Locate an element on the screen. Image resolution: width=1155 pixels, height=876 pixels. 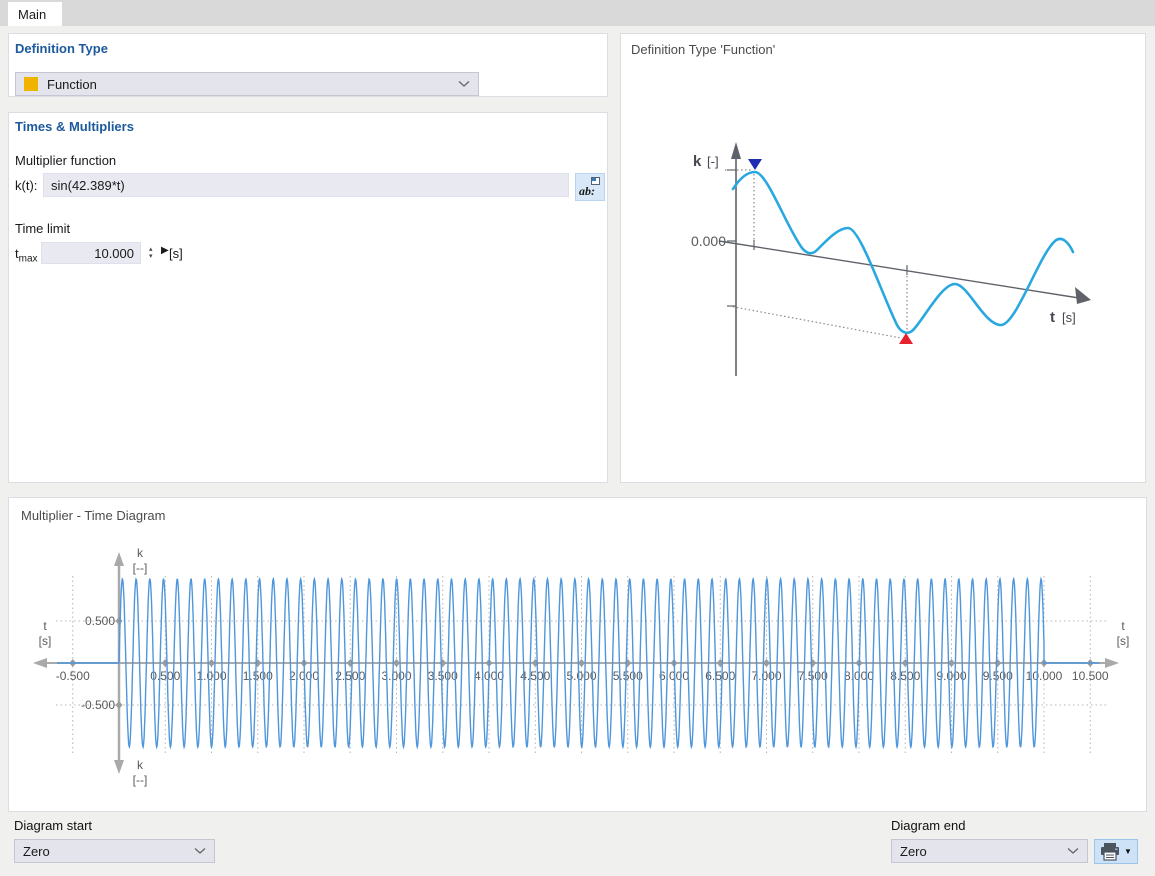
definition-type-panel: Definition Type Function is located at coordinates (308, 65).